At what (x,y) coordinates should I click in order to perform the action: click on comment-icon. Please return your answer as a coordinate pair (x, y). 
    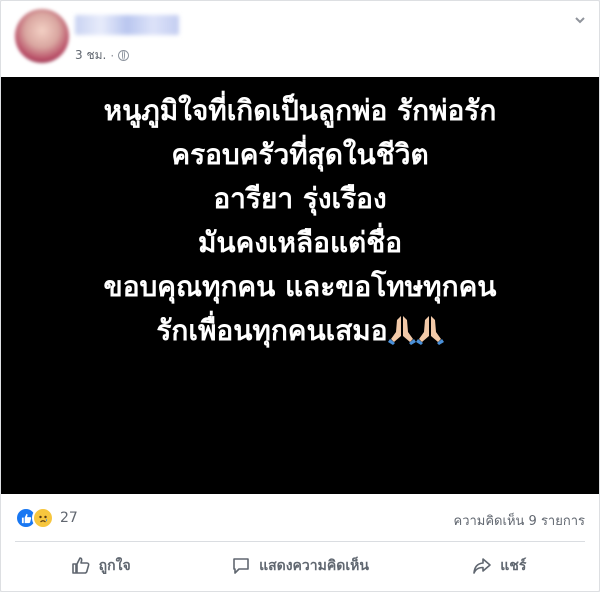
    Looking at the image, I should click on (241, 566).